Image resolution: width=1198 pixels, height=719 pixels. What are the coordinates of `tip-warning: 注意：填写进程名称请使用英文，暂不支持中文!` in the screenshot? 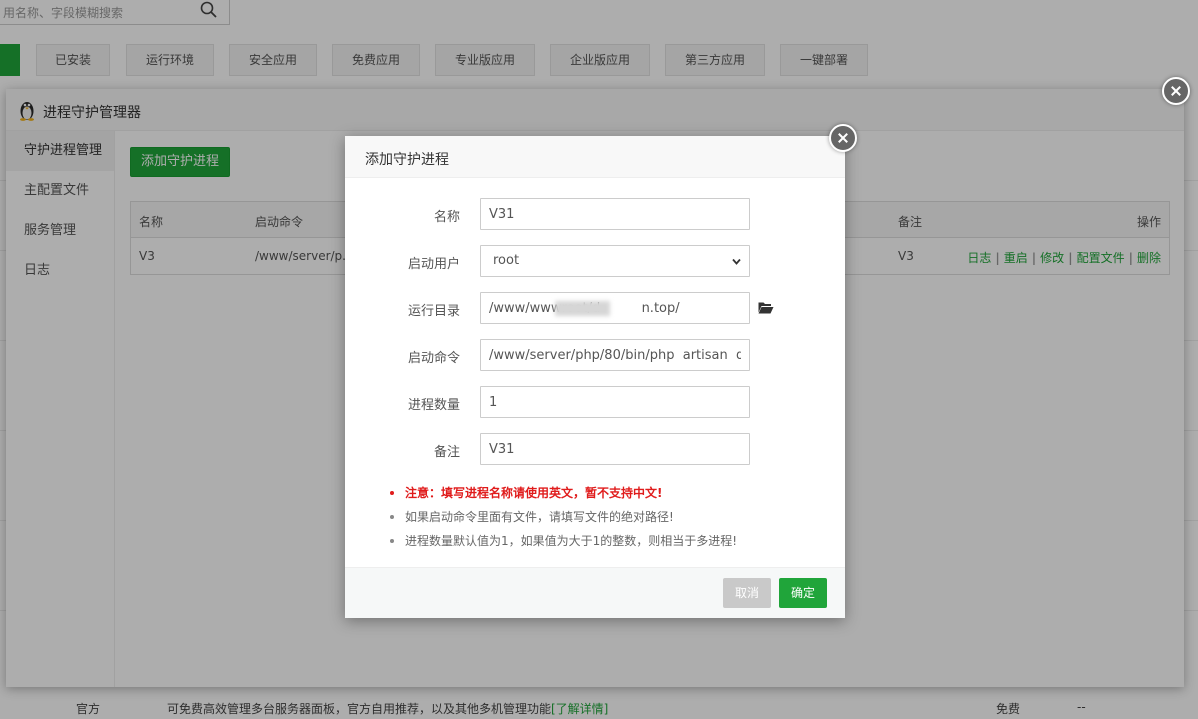 It's located at (607, 497).